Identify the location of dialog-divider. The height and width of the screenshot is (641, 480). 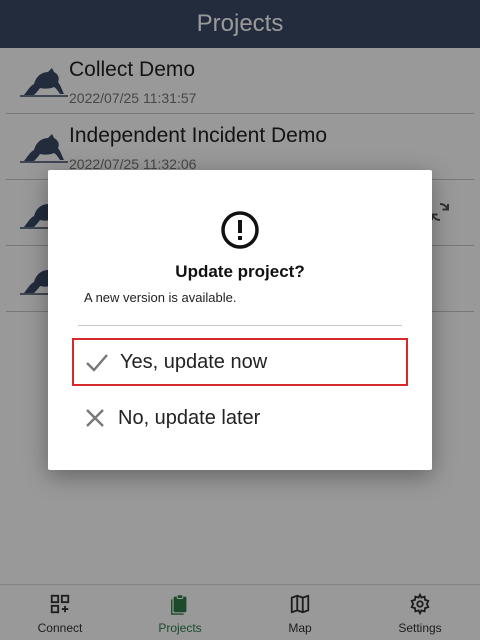
(240, 325).